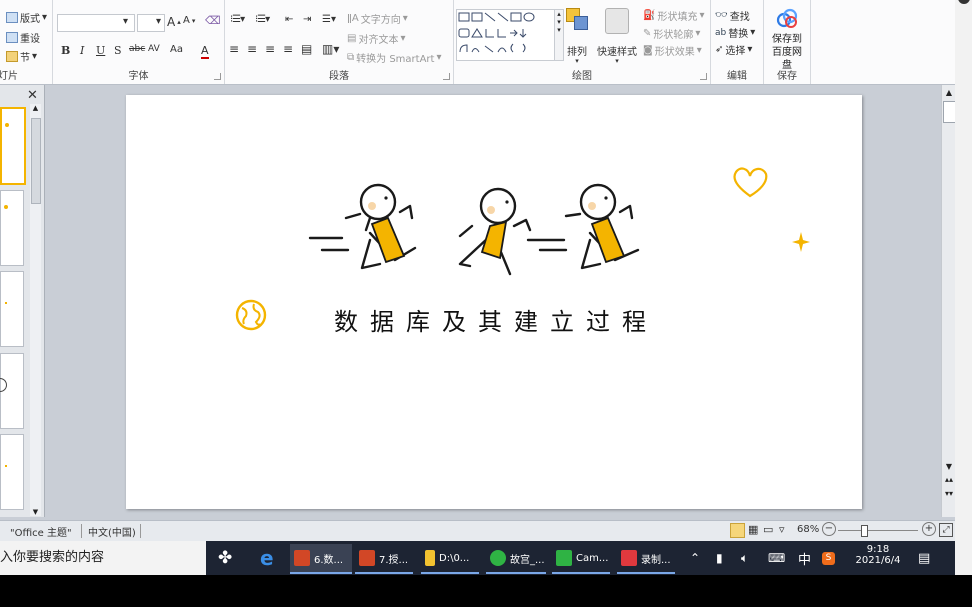 The width and height of the screenshot is (972, 607). What do you see at coordinates (768, 529) in the screenshot?
I see `reading-view-icon: ▭` at bounding box center [768, 529].